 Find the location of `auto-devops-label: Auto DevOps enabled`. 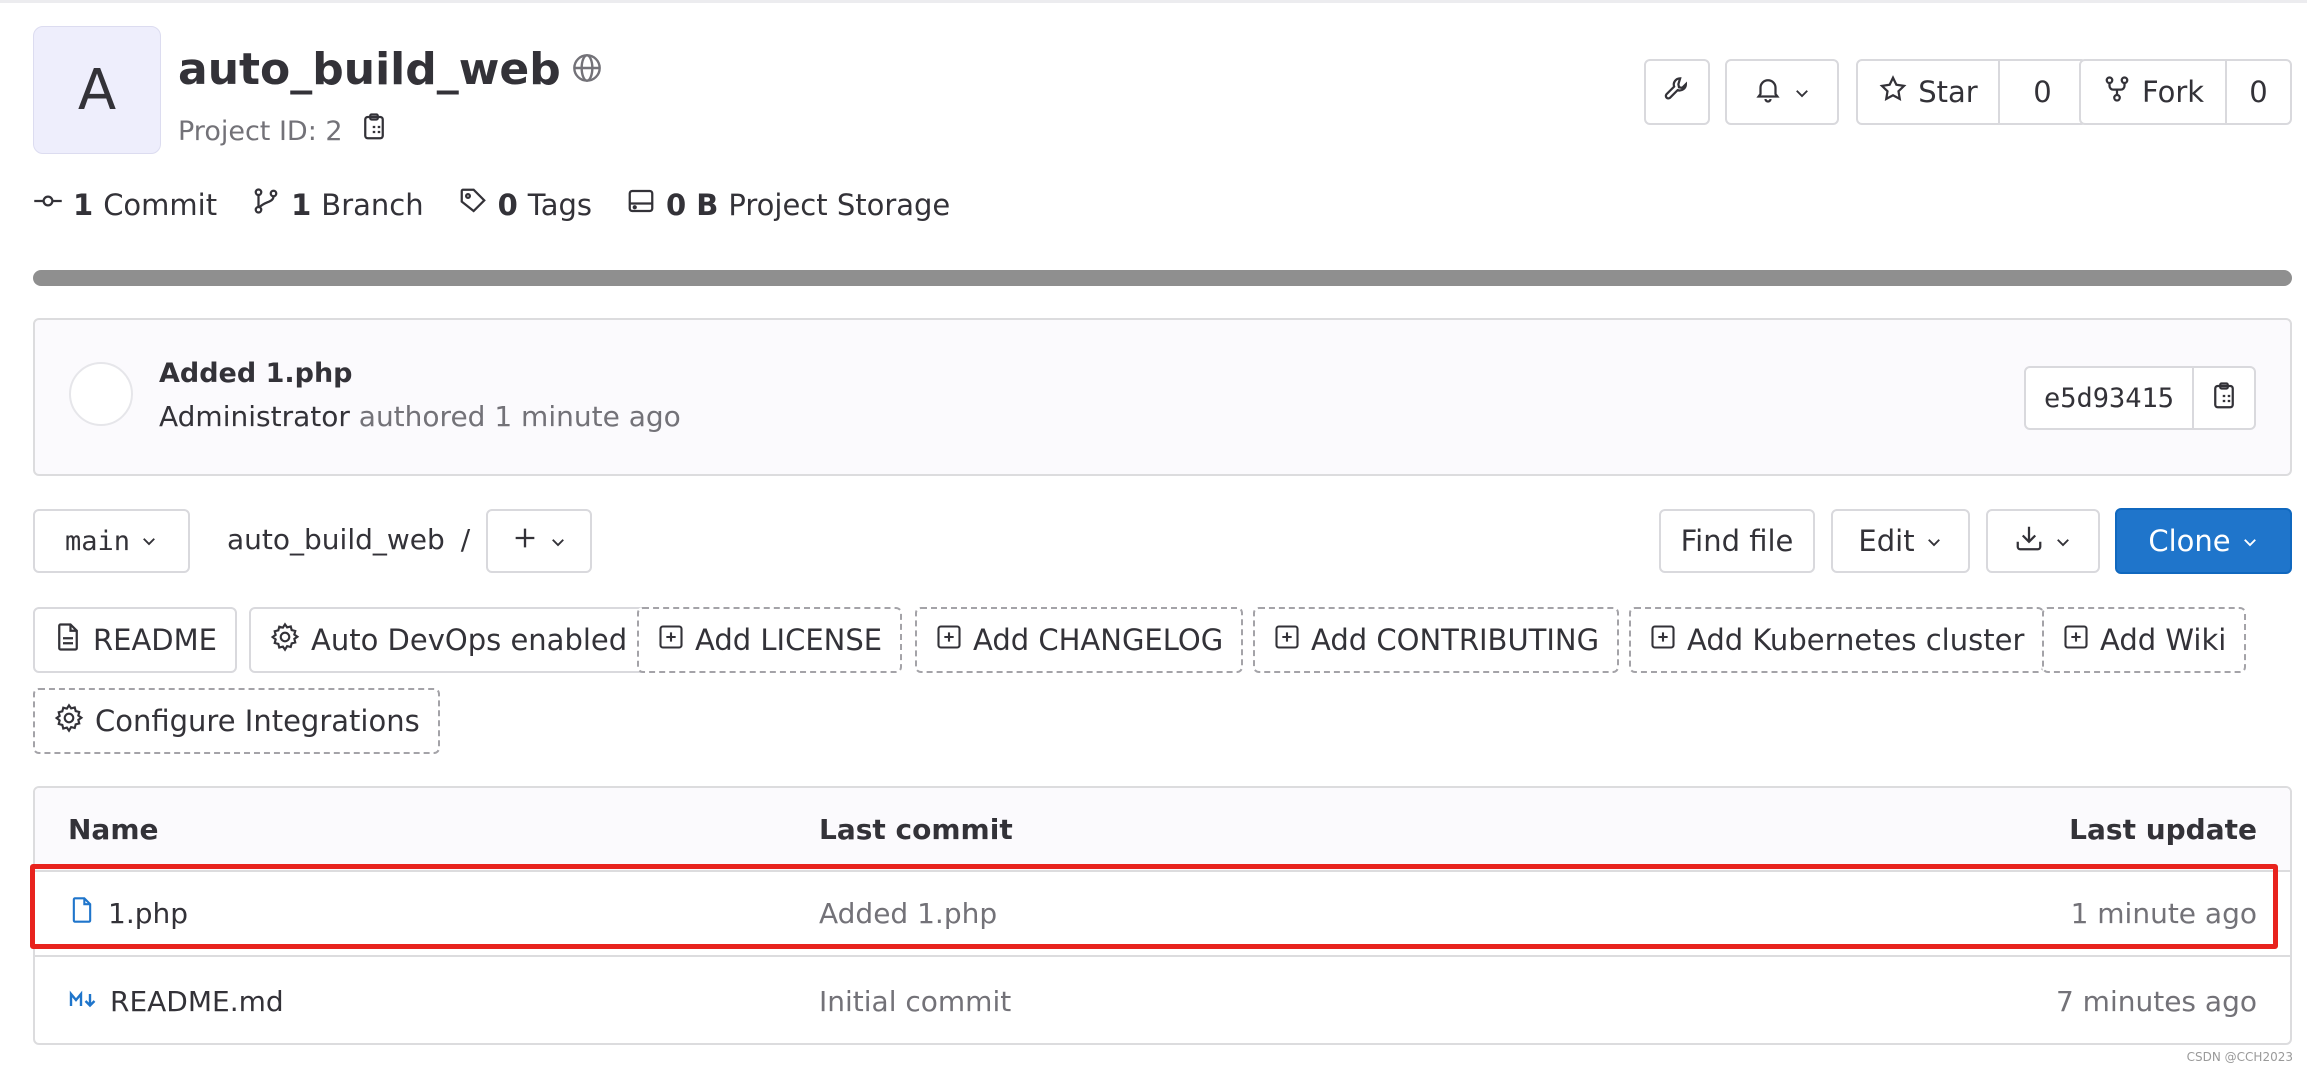

auto-devops-label: Auto DevOps enabled is located at coordinates (469, 640).